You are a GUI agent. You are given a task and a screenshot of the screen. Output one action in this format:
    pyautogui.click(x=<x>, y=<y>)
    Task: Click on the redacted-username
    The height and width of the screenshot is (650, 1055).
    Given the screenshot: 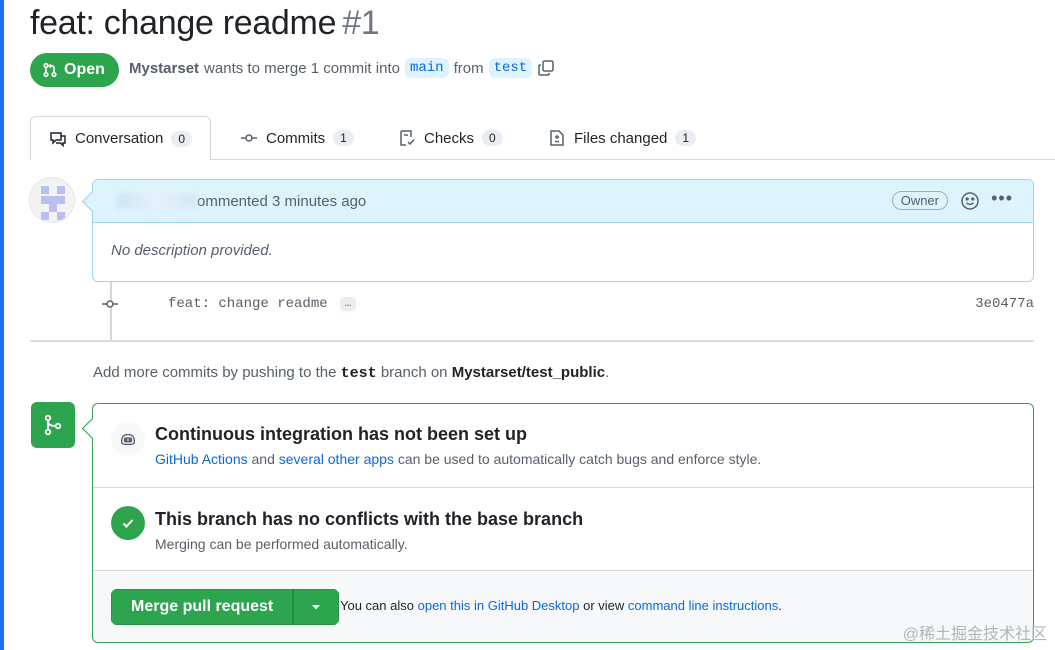 What is the action you would take?
    pyautogui.click(x=157, y=201)
    